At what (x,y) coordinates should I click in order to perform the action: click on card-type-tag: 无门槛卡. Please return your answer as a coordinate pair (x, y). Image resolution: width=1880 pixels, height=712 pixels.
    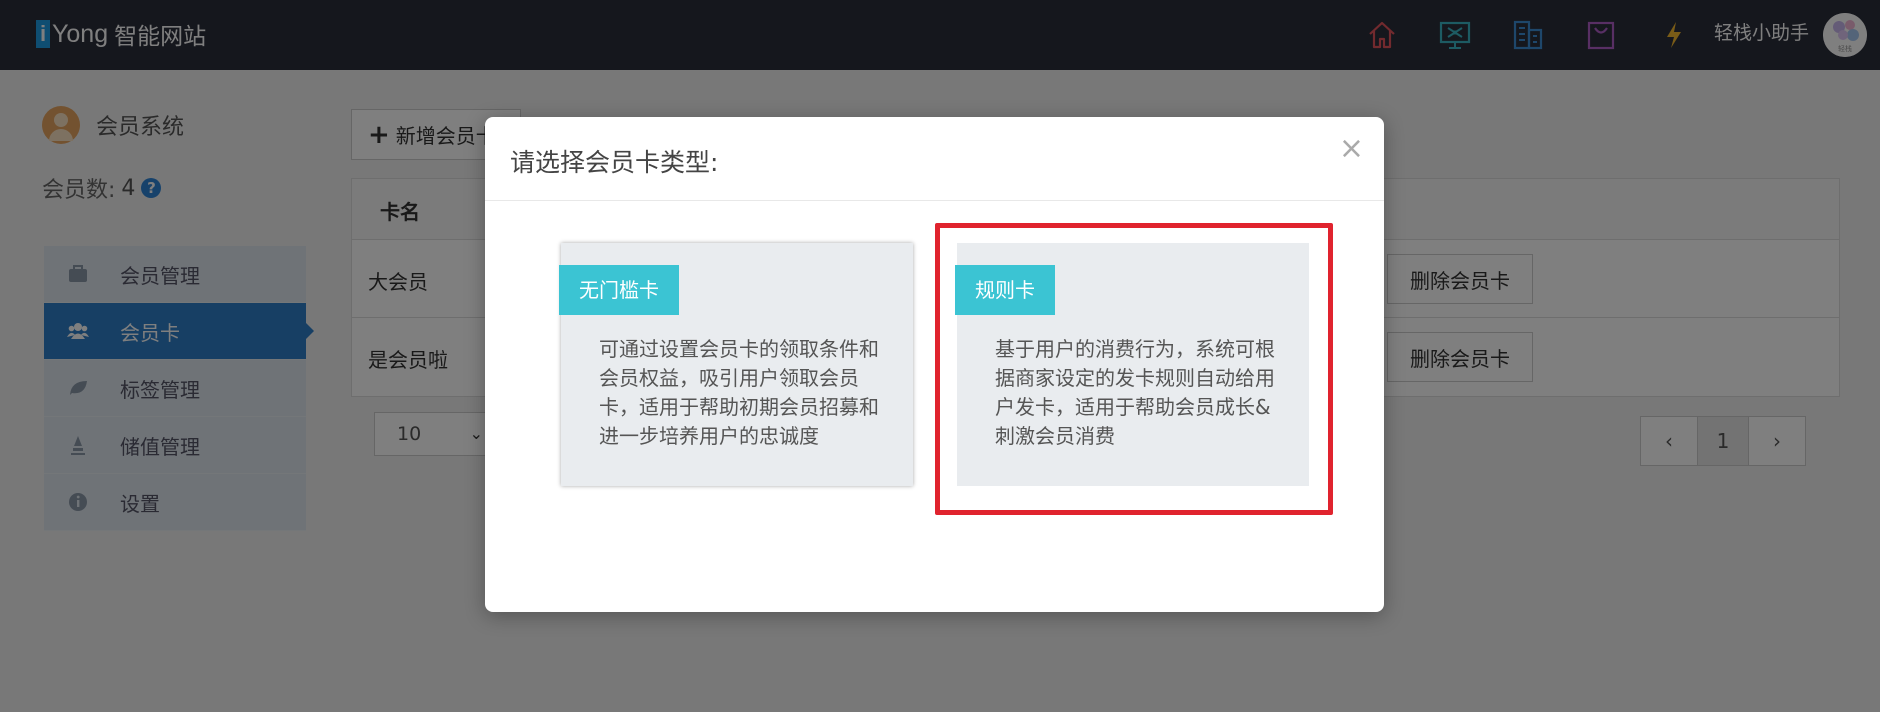
    Looking at the image, I should click on (619, 290).